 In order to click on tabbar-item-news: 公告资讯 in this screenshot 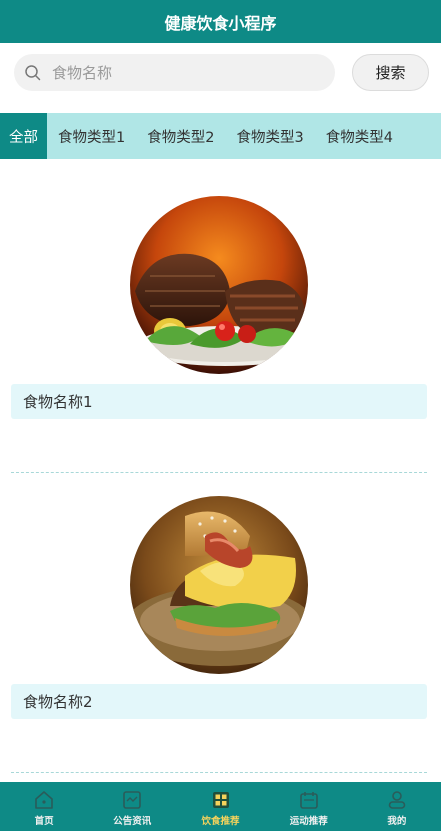, I will do `click(132, 806)`.